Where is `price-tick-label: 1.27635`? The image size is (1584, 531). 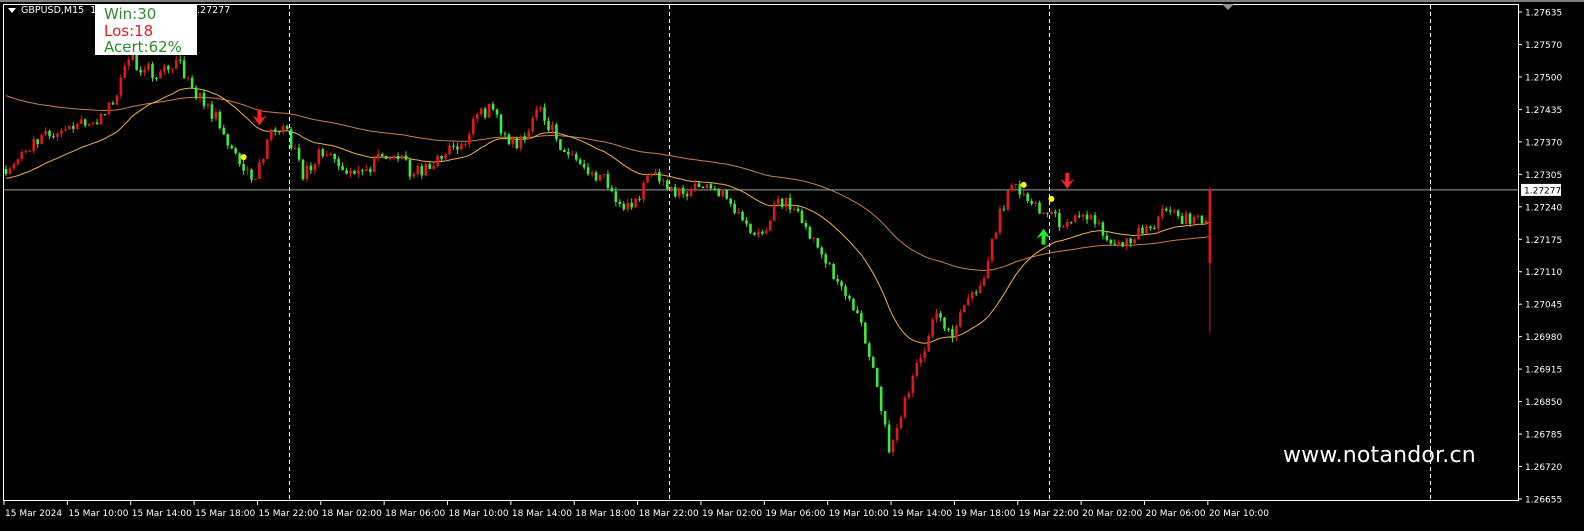
price-tick-label: 1.27635 is located at coordinates (1543, 14).